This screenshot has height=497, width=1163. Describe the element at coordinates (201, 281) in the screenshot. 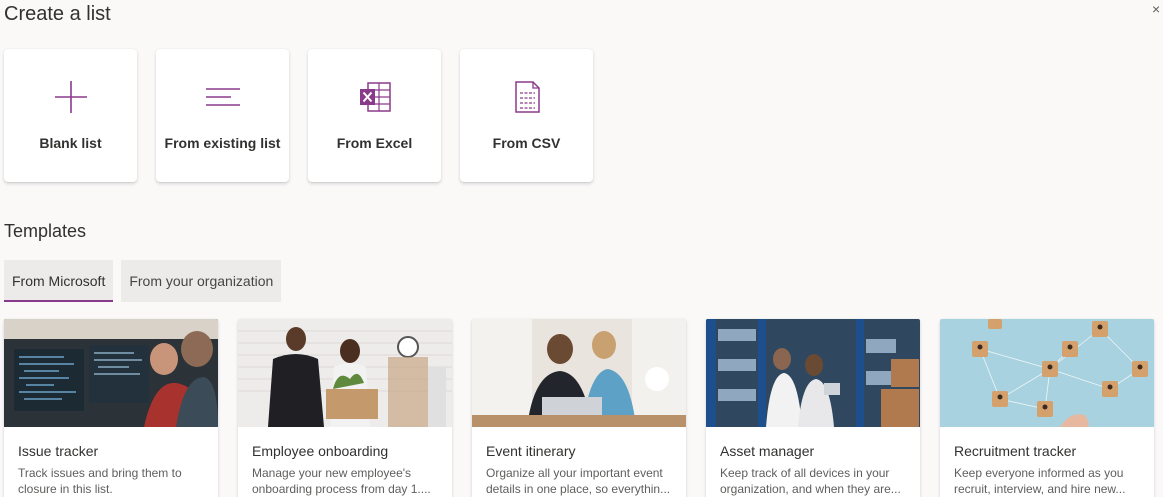

I see `tab-from-your-organization: From your organization` at that location.